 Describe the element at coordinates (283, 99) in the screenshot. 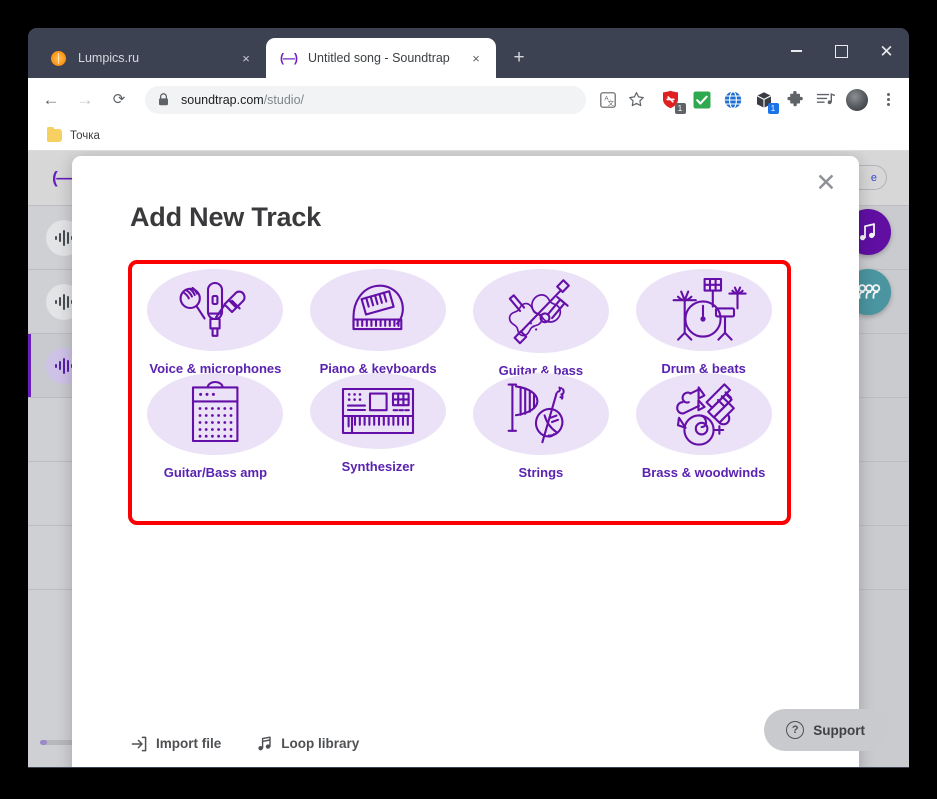

I see `url-path: /studio/` at that location.